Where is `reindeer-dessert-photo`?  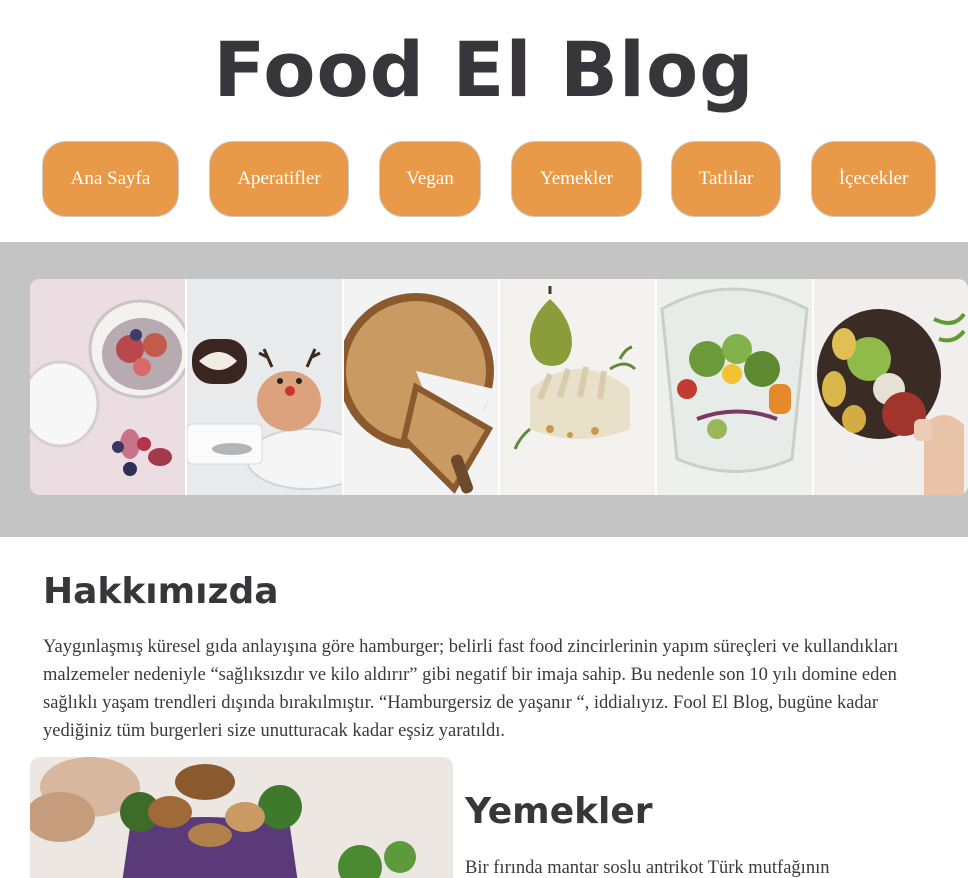 reindeer-dessert-photo is located at coordinates (265, 387).